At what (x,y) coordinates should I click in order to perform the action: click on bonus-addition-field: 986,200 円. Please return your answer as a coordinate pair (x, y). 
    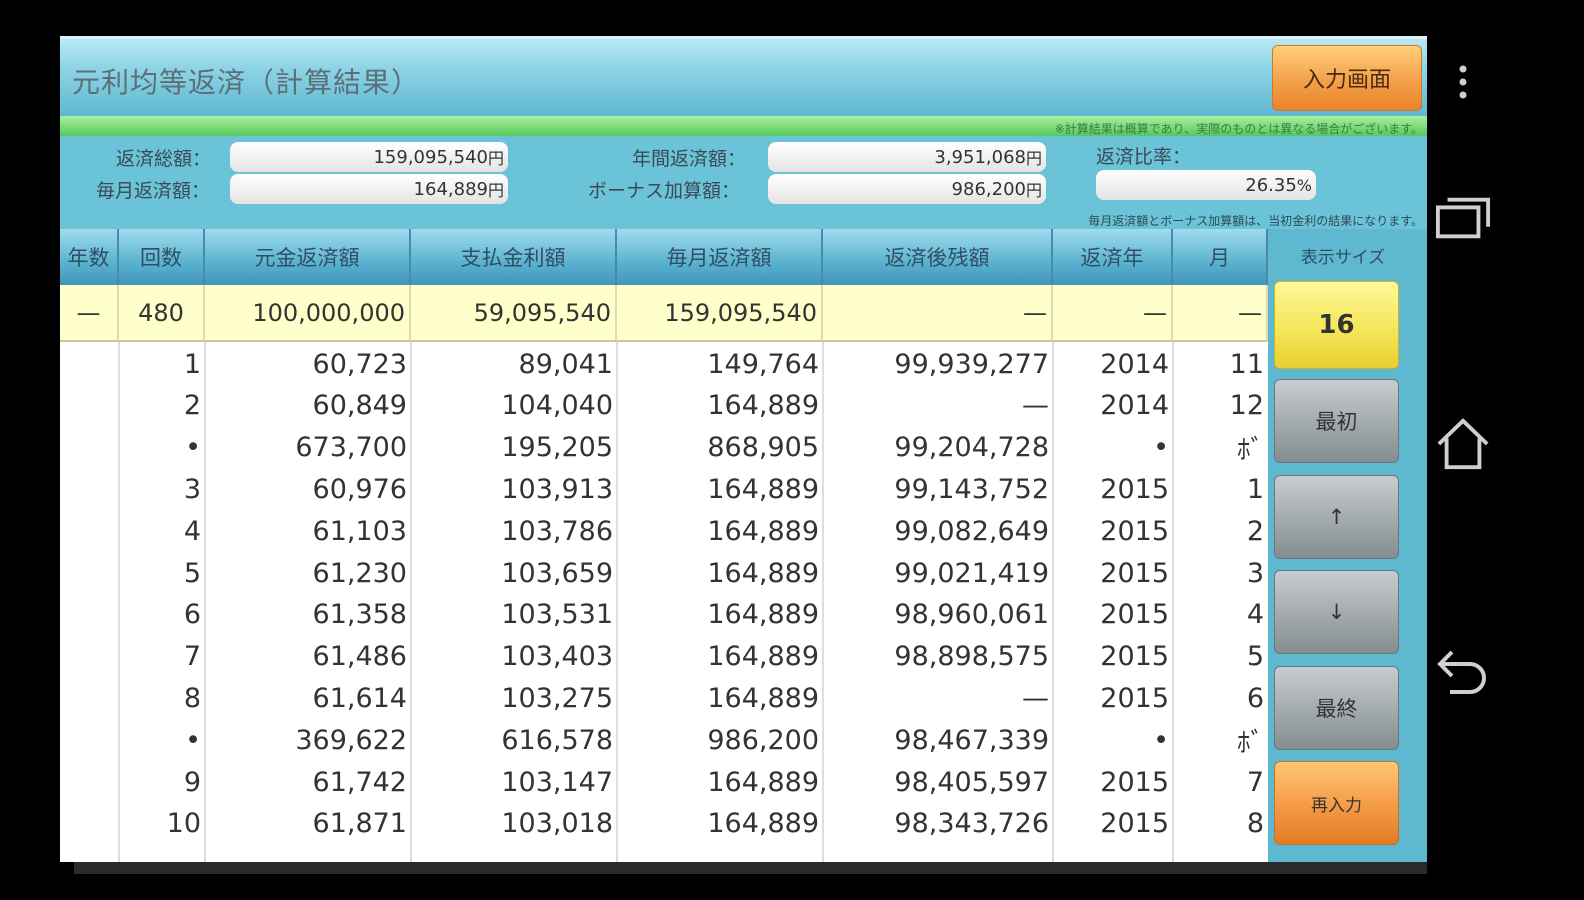
    Looking at the image, I should click on (907, 189).